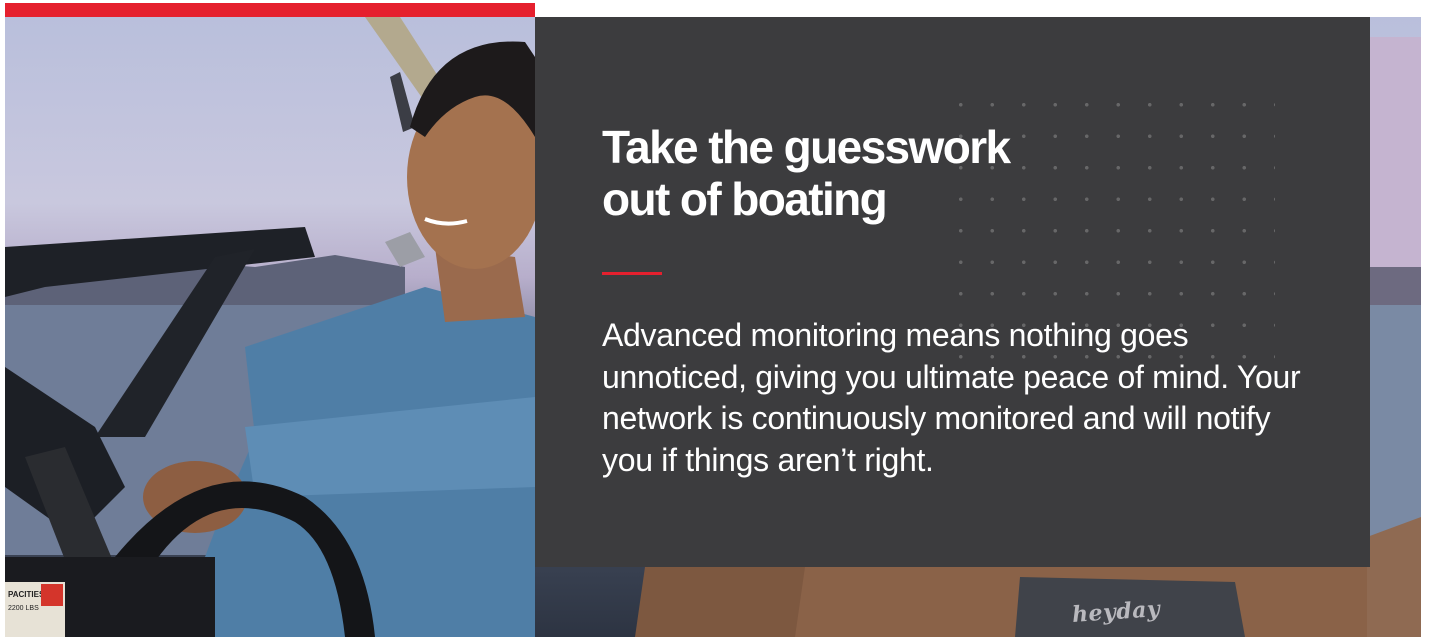 Image resolution: width=1429 pixels, height=637 pixels. I want to click on headline: Take the guesswork out of boating, so click(806, 173).